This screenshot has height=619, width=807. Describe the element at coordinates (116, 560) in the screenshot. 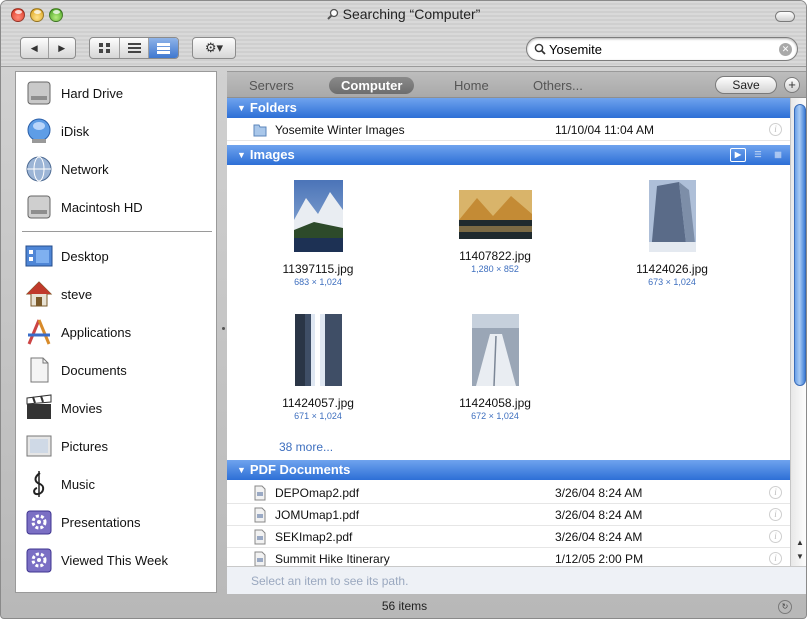

I see `sidebar-item-viewed-this-week: Viewed This Week` at that location.